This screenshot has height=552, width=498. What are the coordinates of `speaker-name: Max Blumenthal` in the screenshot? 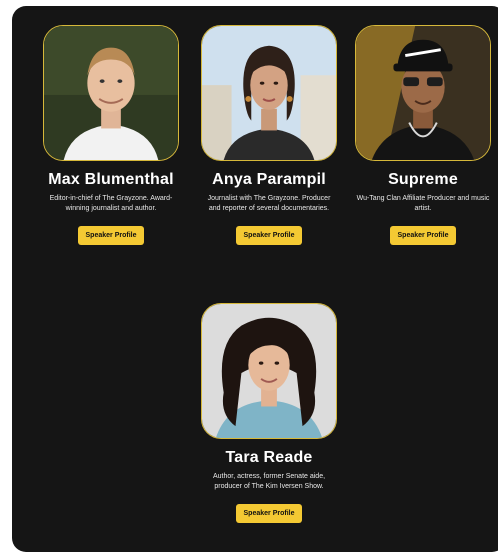 It's located at (111, 179).